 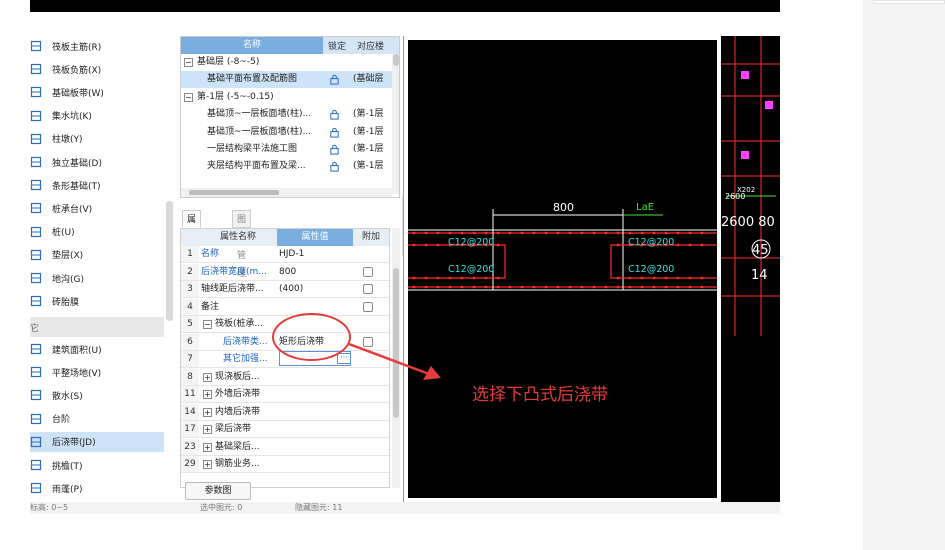 What do you see at coordinates (36, 232) in the screenshot?
I see `pile-icon` at bounding box center [36, 232].